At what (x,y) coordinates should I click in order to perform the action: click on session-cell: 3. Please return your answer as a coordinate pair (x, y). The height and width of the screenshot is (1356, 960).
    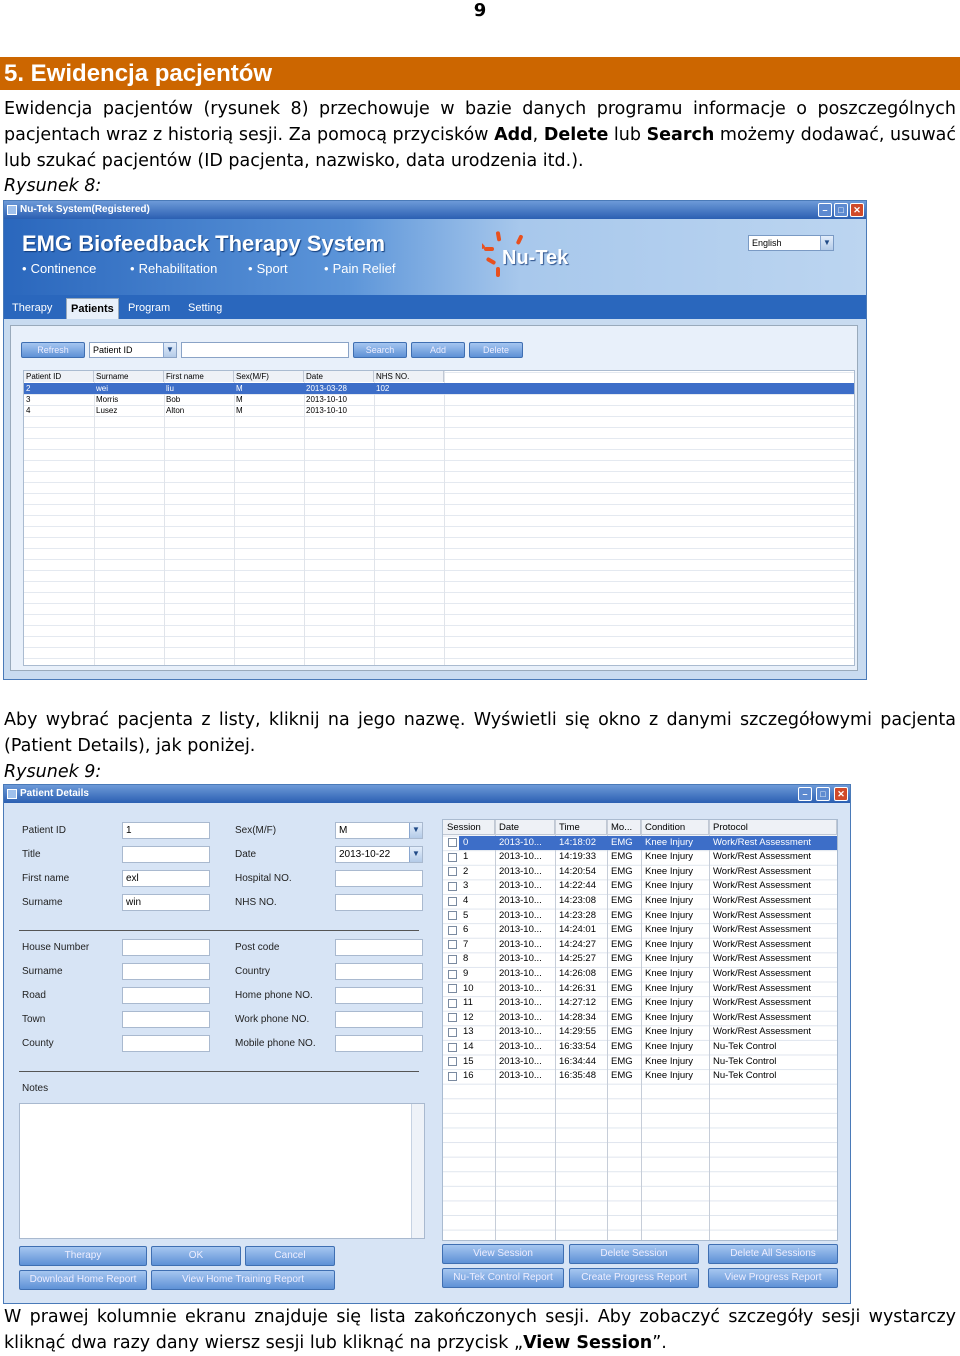
    Looking at the image, I should click on (477, 886).